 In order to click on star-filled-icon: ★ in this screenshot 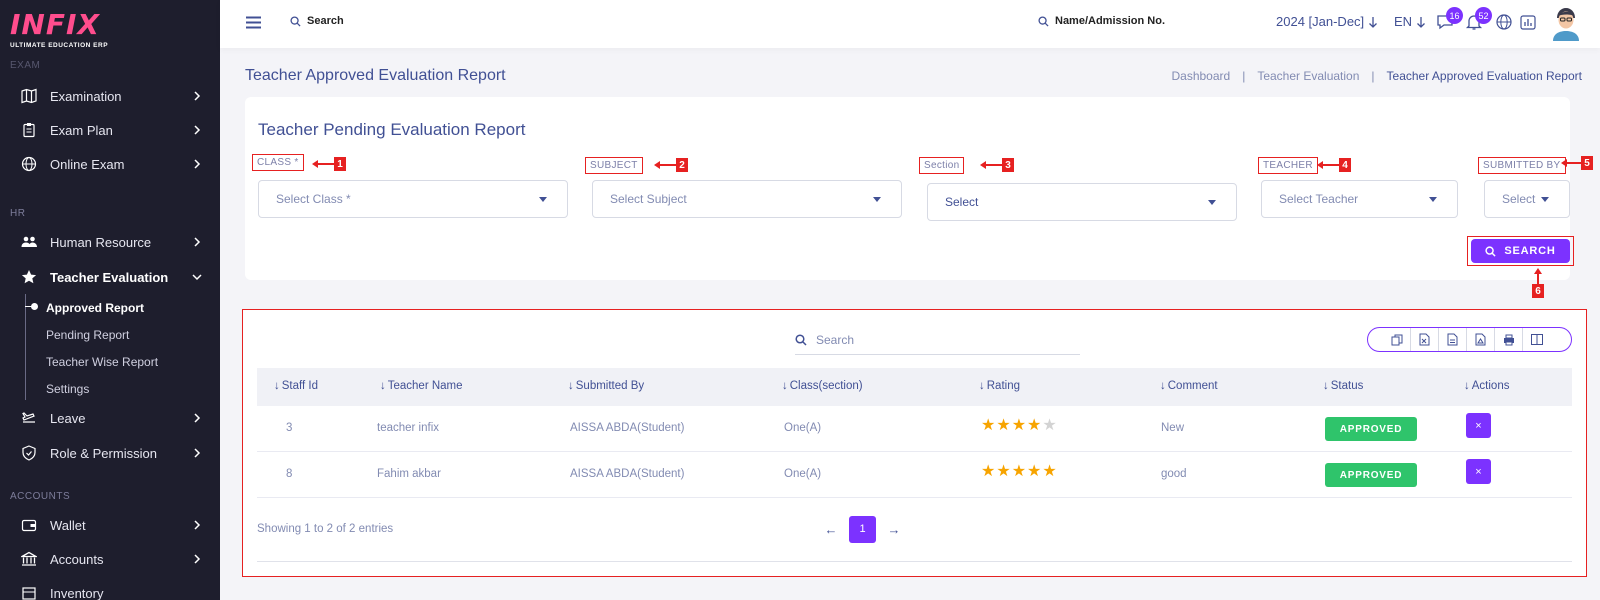, I will do `click(988, 471)`.